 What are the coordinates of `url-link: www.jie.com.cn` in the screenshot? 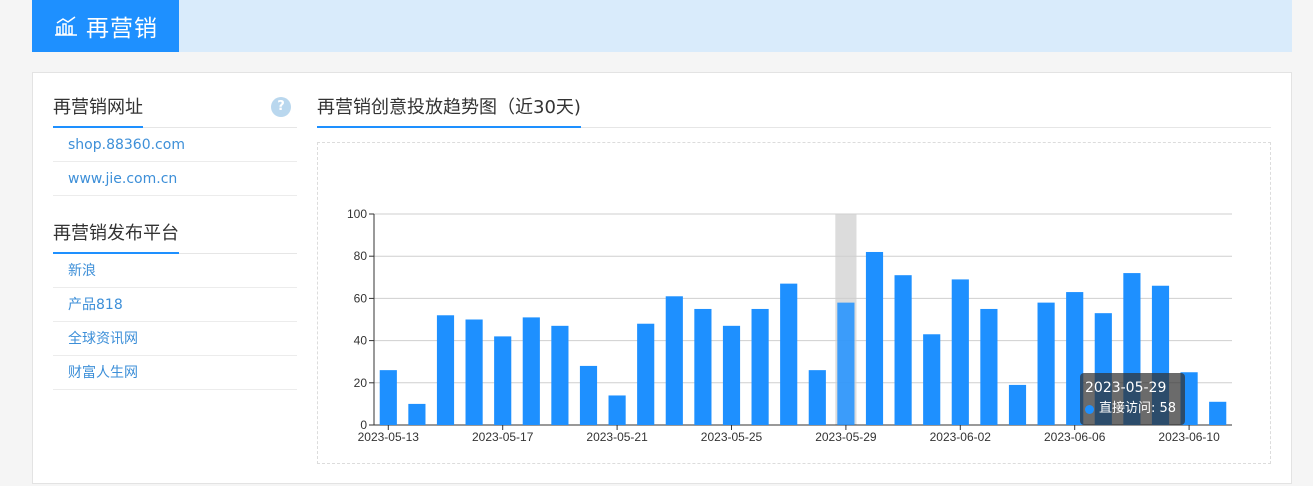 It's located at (175, 179).